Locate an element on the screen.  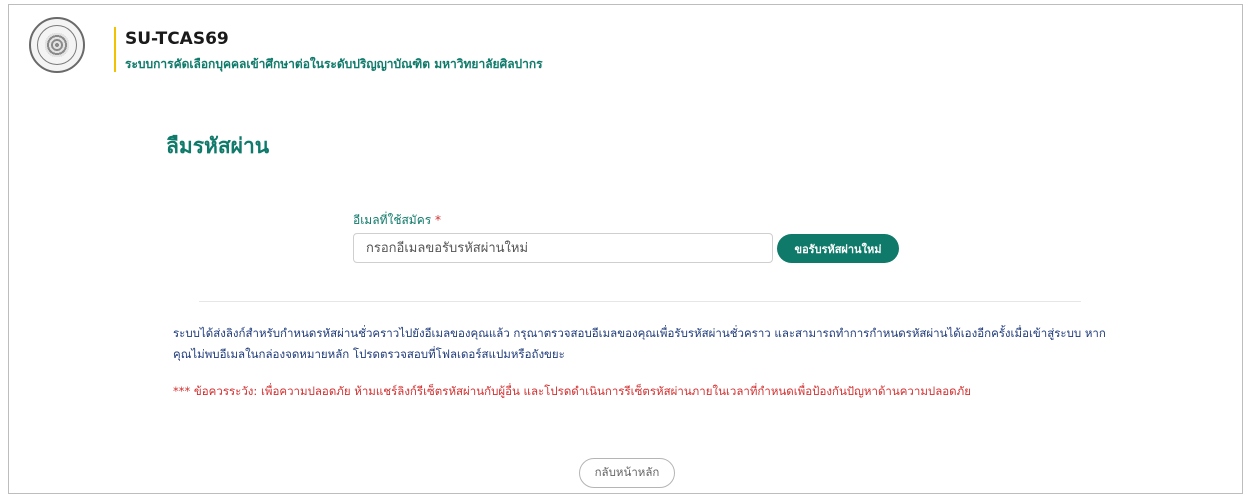
email-input is located at coordinates (563, 248).